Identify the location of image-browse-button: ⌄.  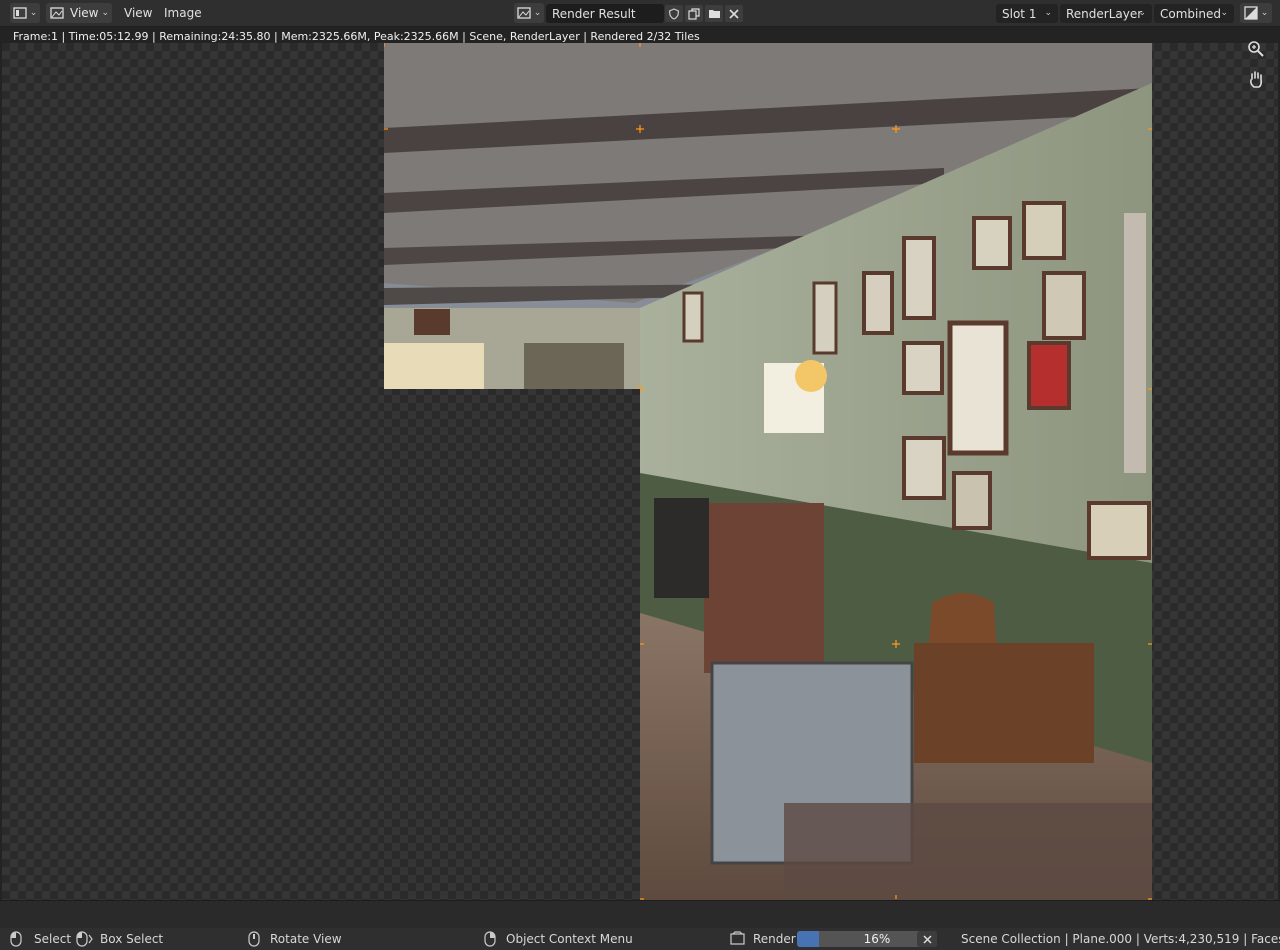
(529, 13).